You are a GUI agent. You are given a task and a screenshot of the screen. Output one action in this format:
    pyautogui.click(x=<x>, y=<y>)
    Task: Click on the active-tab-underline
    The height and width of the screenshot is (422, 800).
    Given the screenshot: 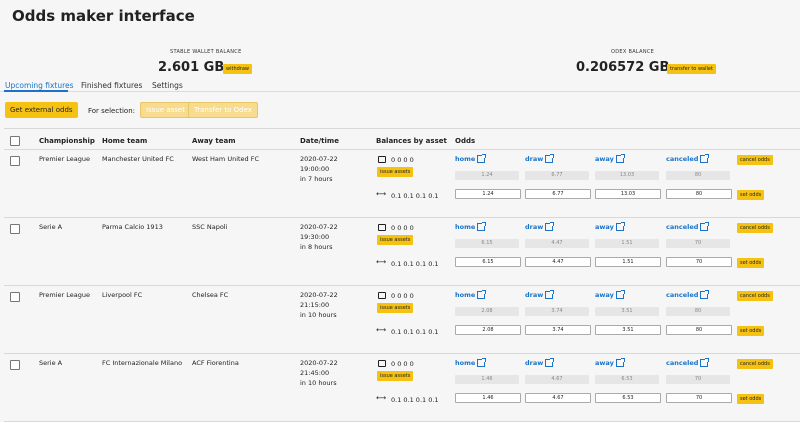 What is the action you would take?
    pyautogui.click(x=36, y=91)
    